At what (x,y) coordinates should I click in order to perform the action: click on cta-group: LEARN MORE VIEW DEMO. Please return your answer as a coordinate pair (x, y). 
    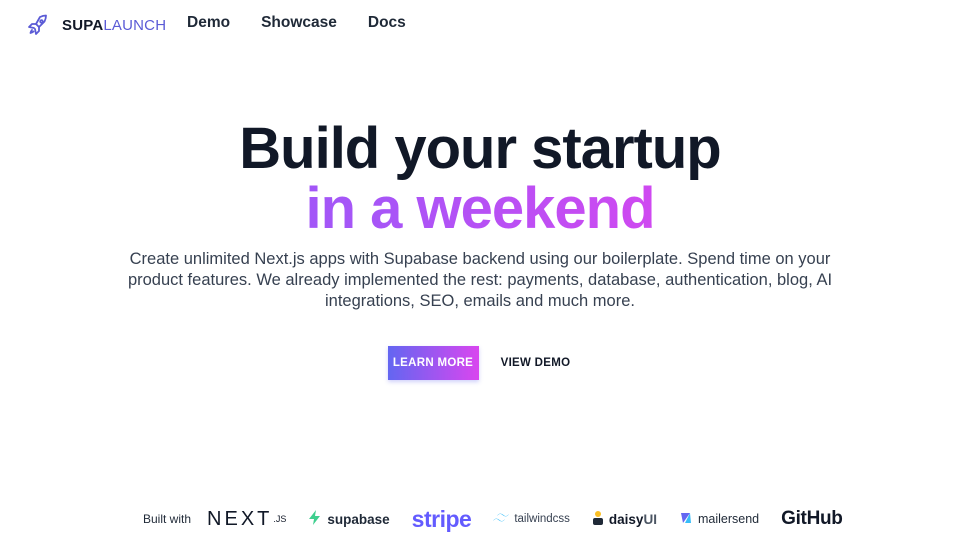
    Looking at the image, I should click on (480, 363).